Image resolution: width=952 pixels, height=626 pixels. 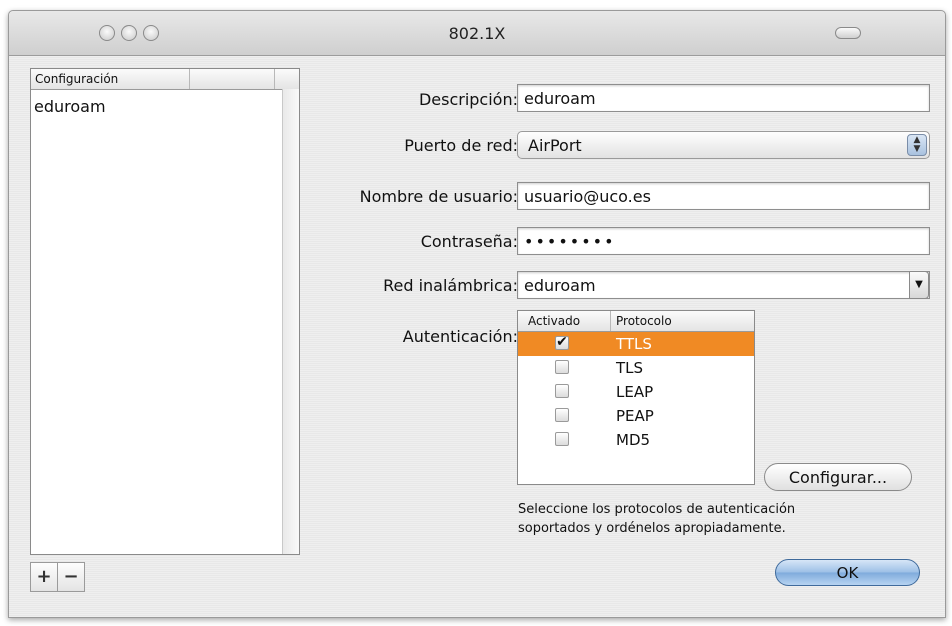 I want to click on table-row: MD5, so click(x=636, y=440).